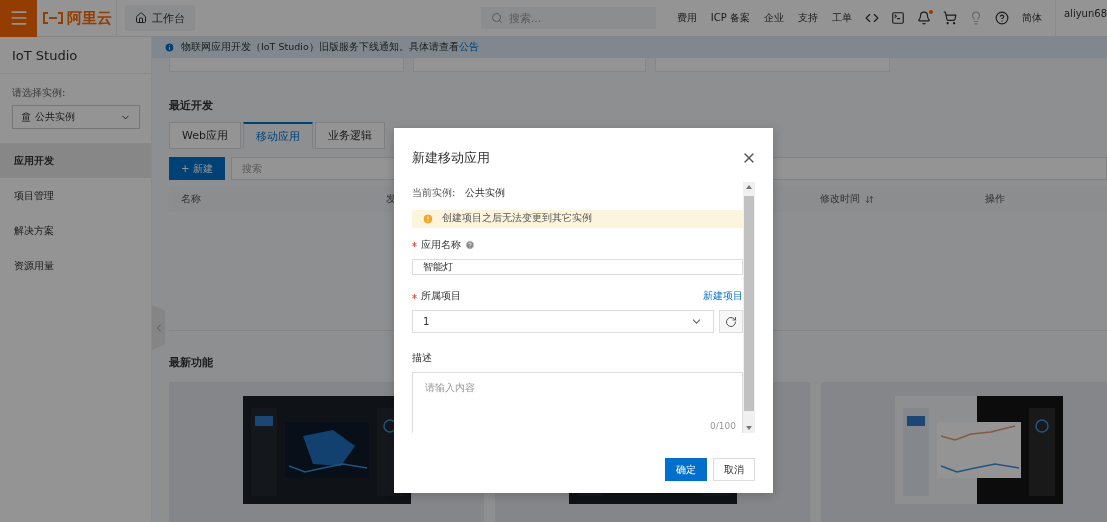 The image size is (1107, 522). What do you see at coordinates (441, 244) in the screenshot?
I see `field-label: 应用名称` at bounding box center [441, 244].